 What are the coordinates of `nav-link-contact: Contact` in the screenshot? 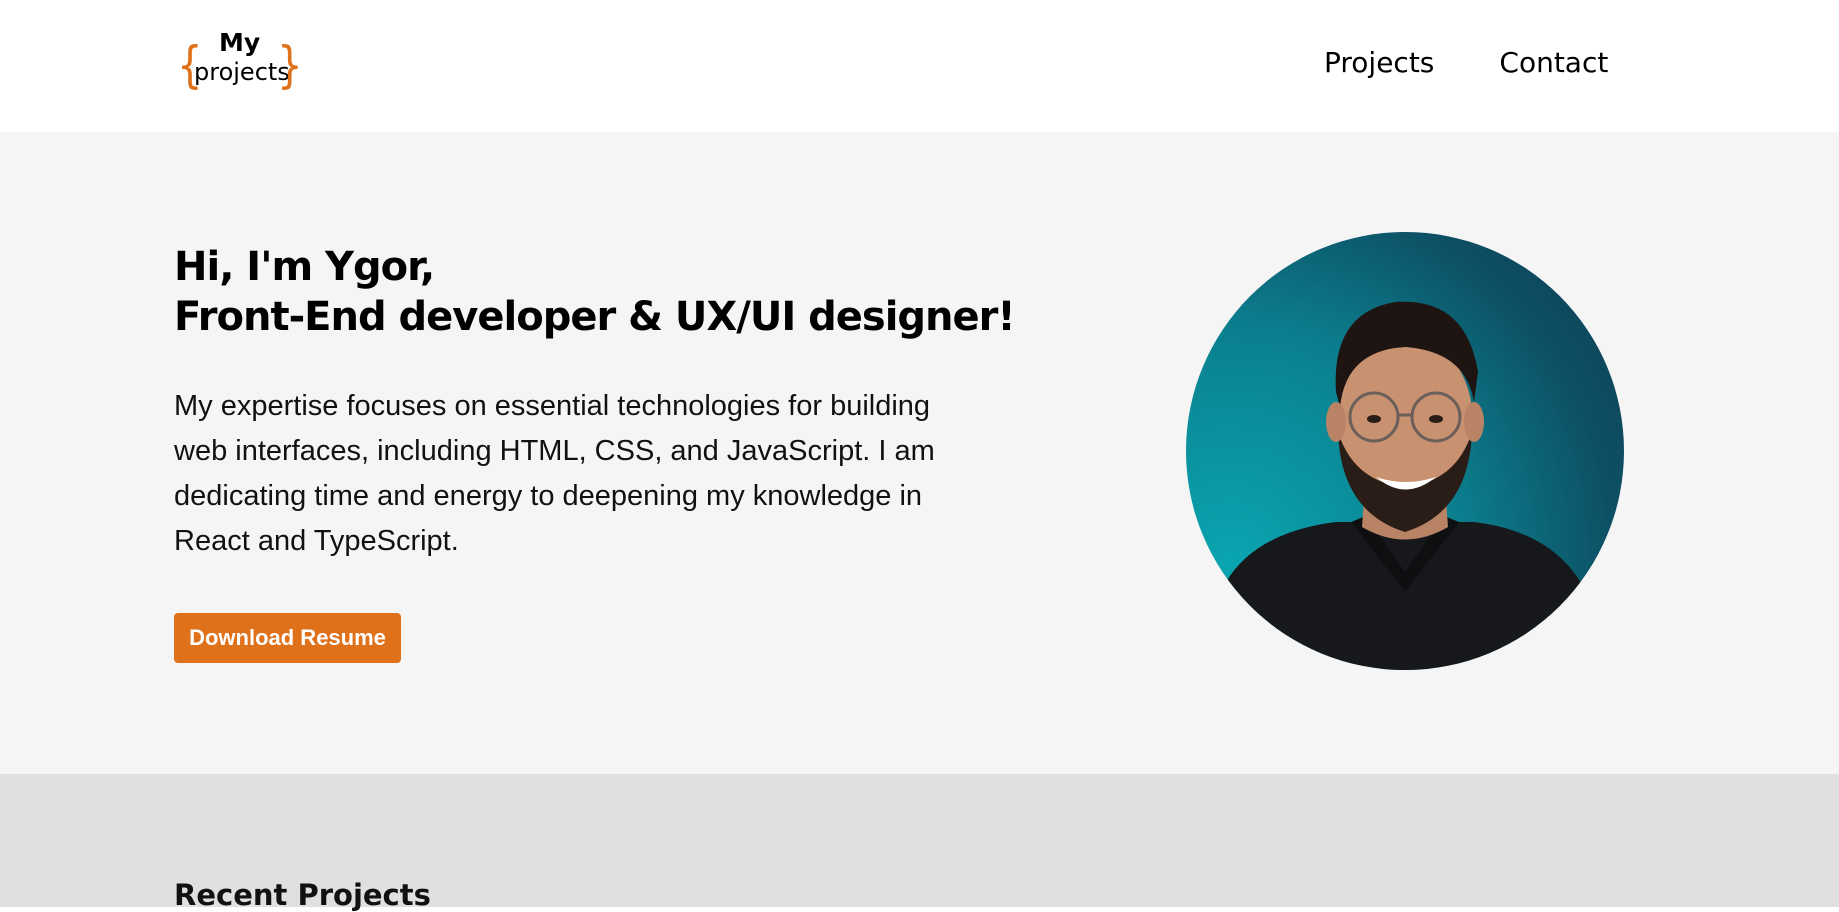 It's located at (1553, 62).